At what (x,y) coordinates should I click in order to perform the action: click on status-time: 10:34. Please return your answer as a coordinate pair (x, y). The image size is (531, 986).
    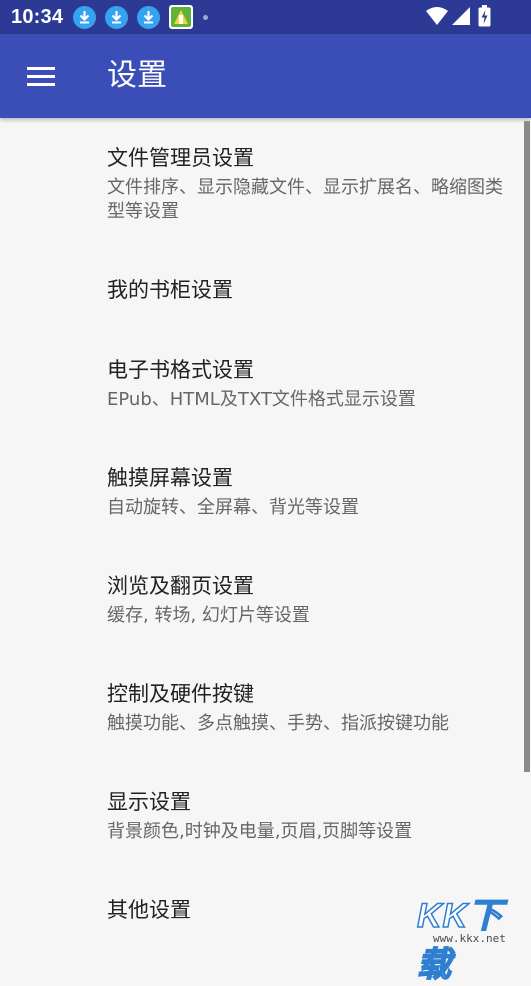
    Looking at the image, I should click on (37, 16).